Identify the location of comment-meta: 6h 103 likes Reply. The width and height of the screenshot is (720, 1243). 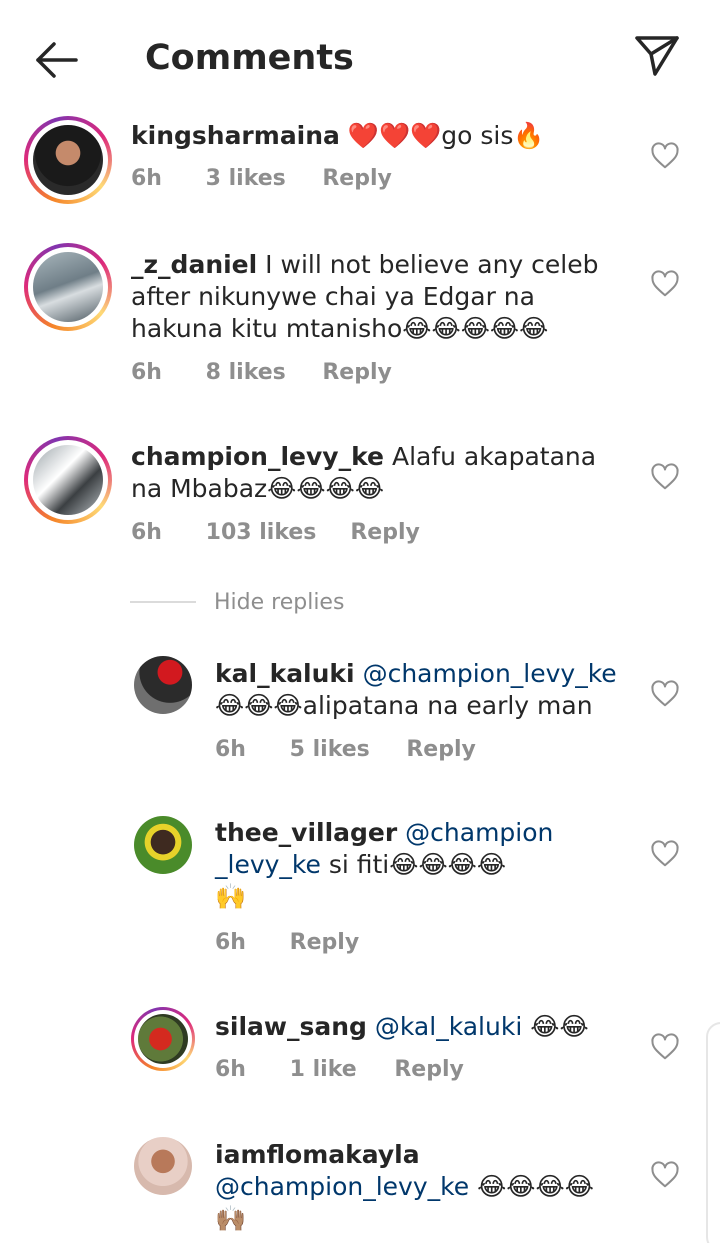
(275, 533).